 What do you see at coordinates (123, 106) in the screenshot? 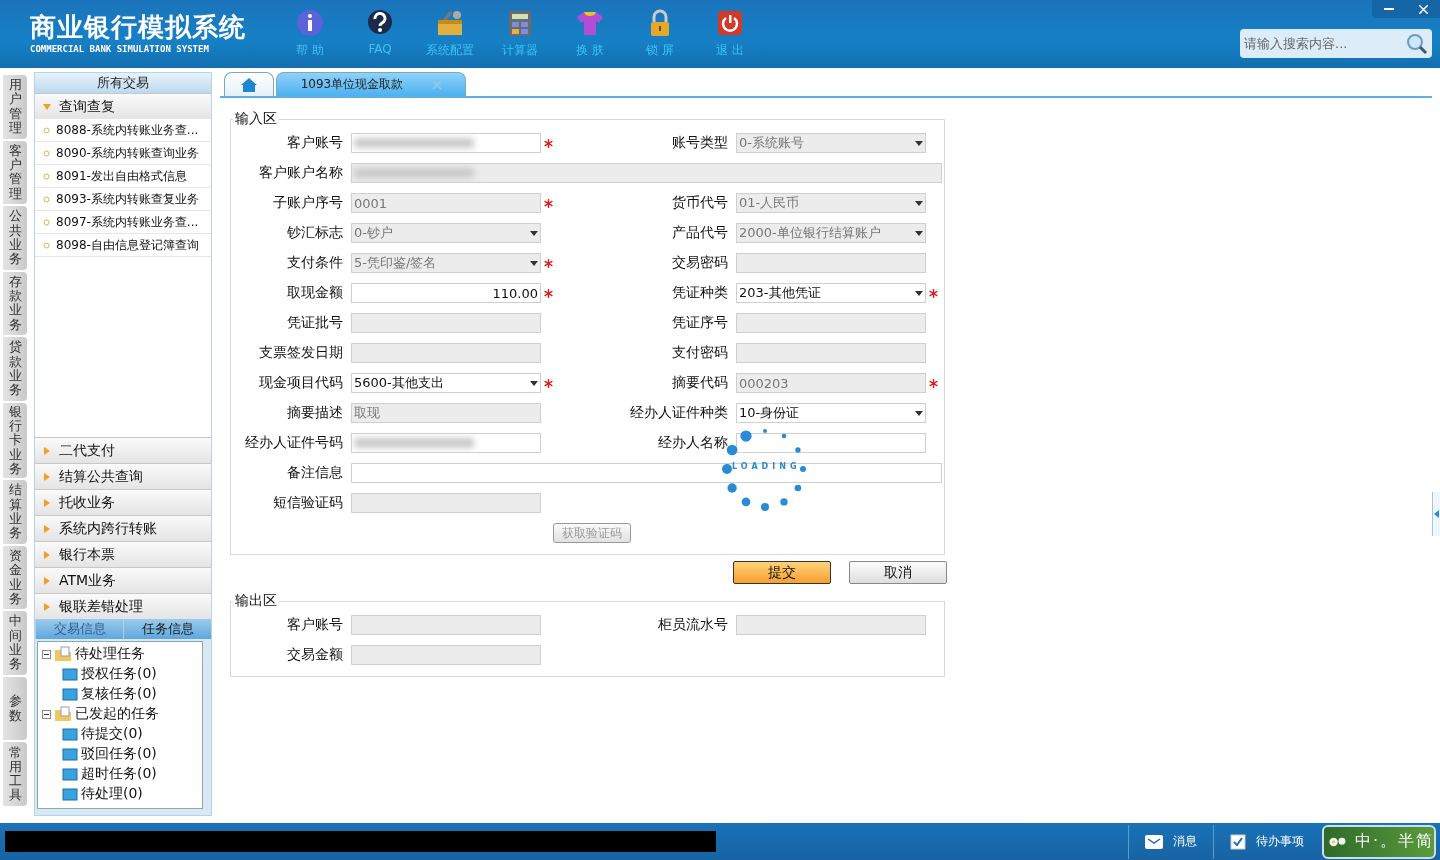
I see `menu-group: 查询查复` at bounding box center [123, 106].